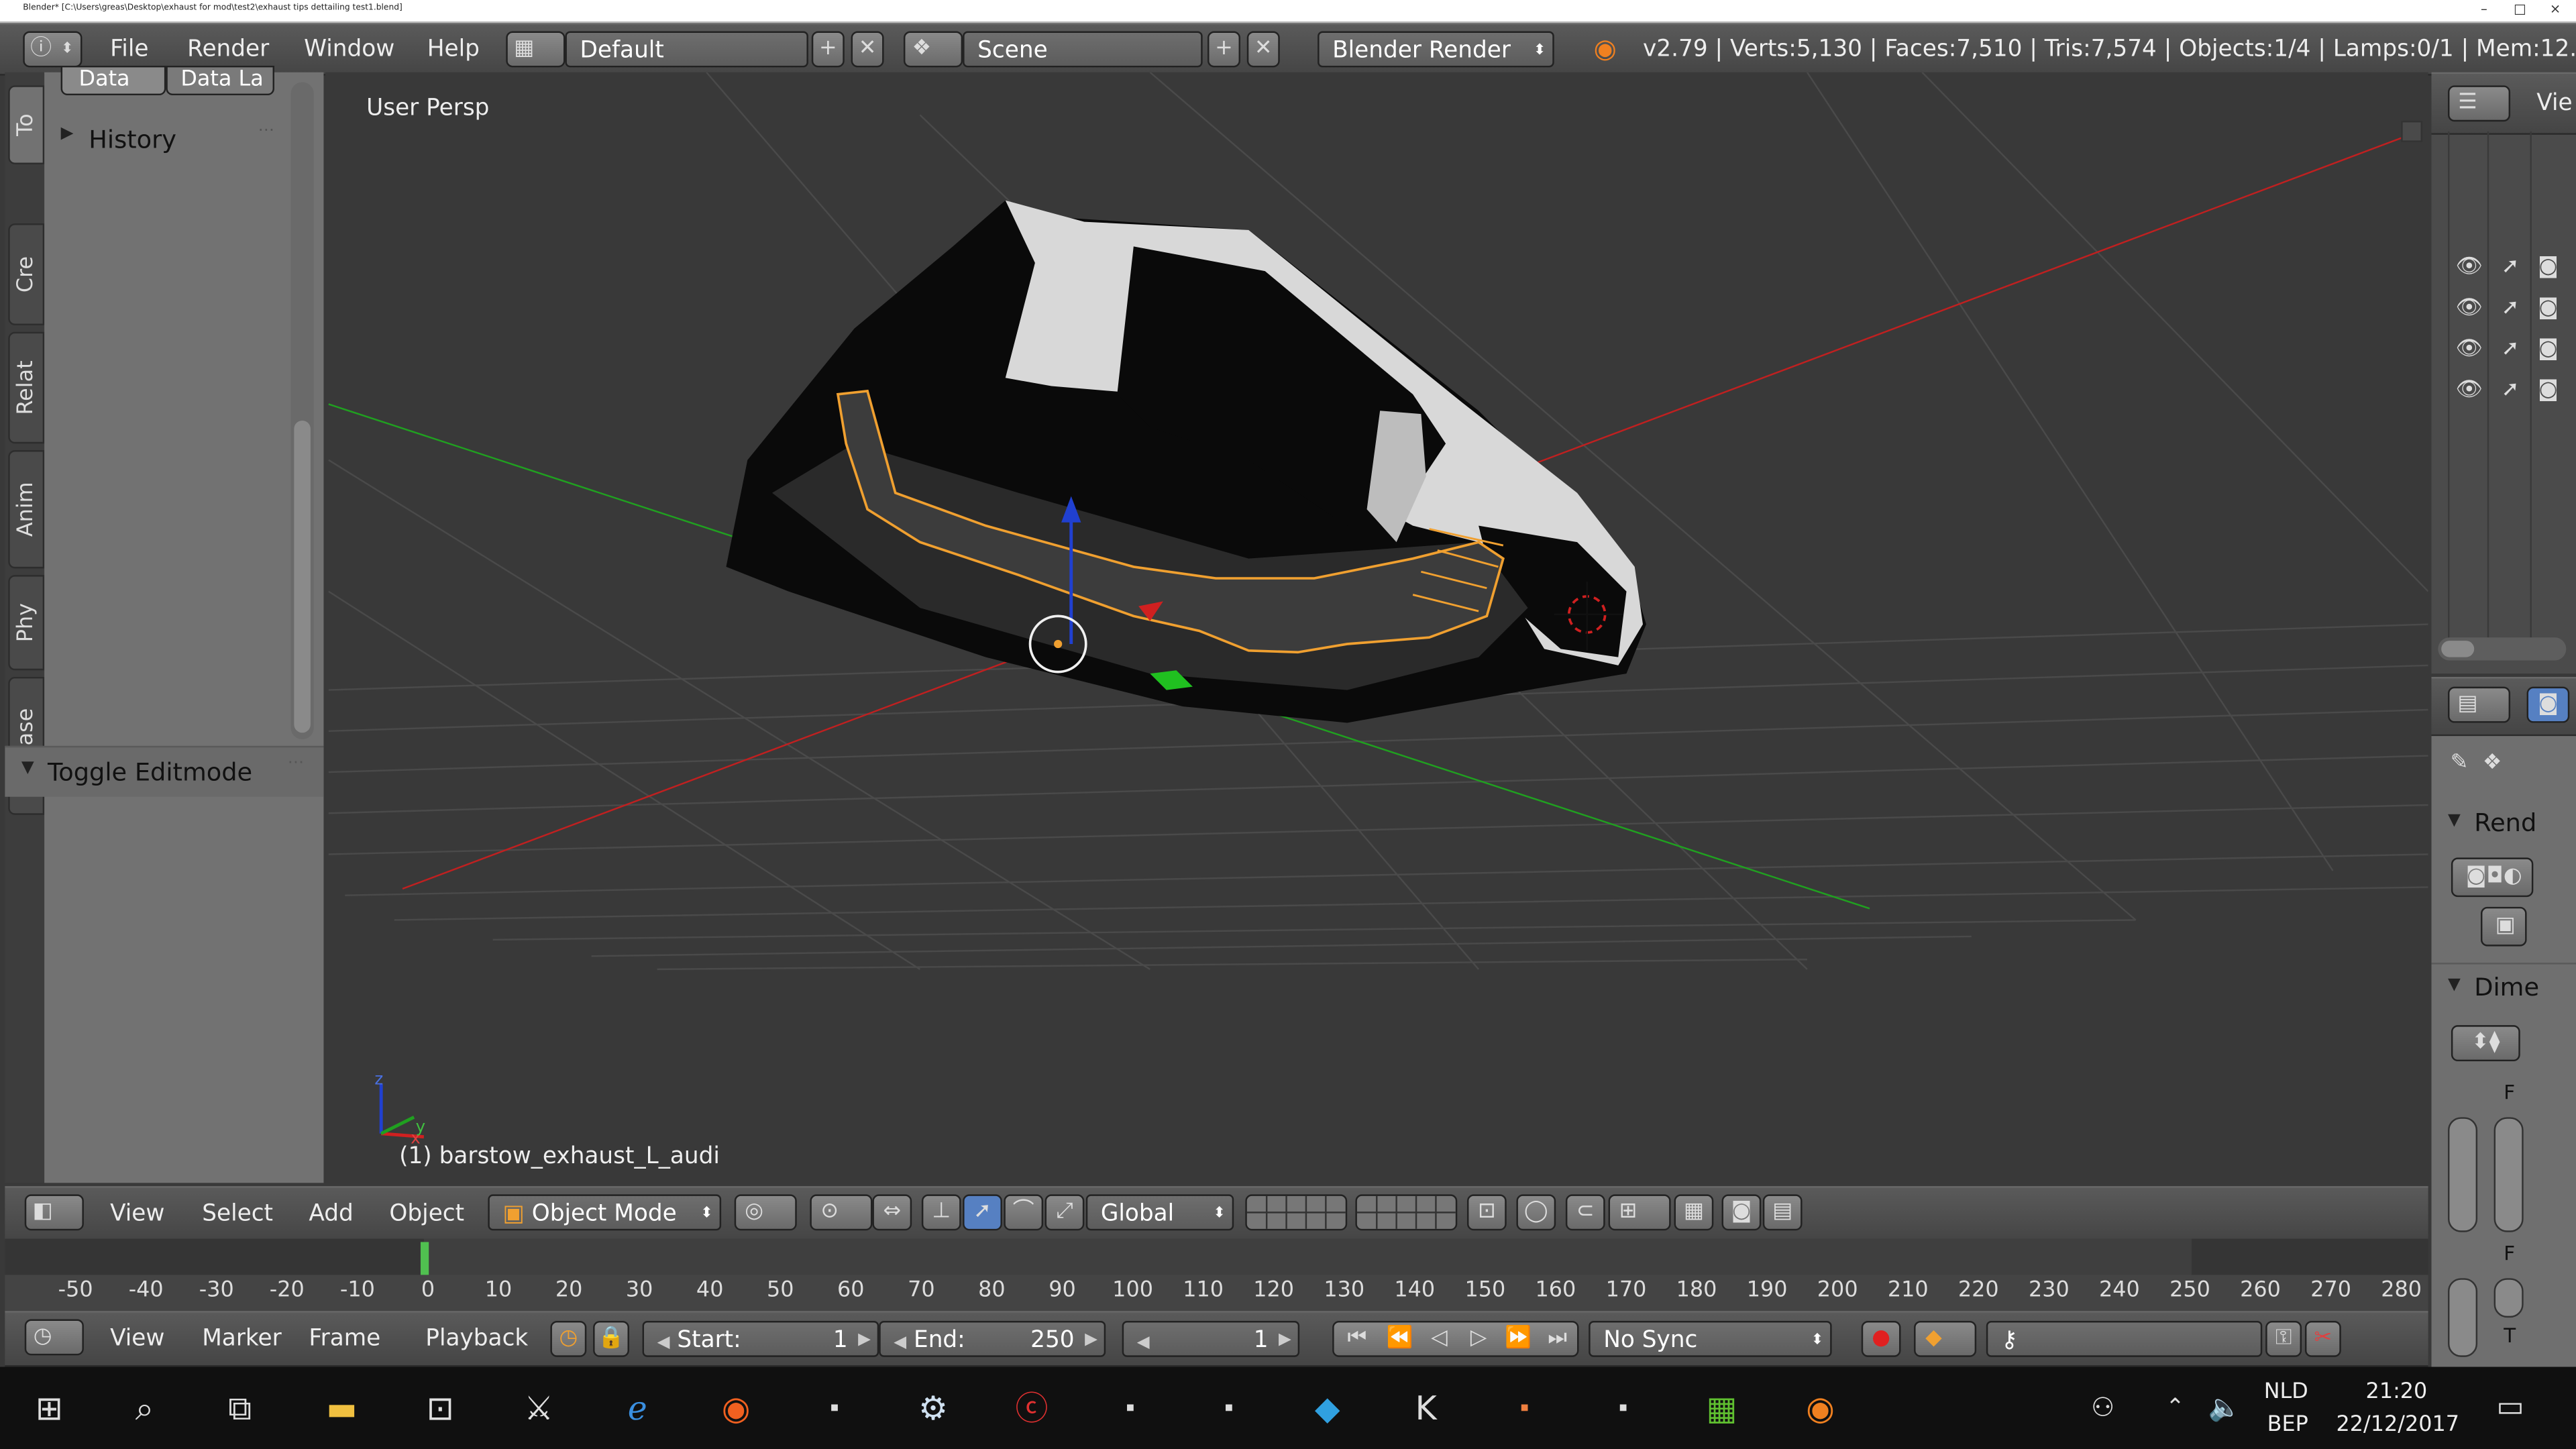 Image resolution: width=2576 pixels, height=1449 pixels. I want to click on pin-icon: ✎, so click(2459, 764).